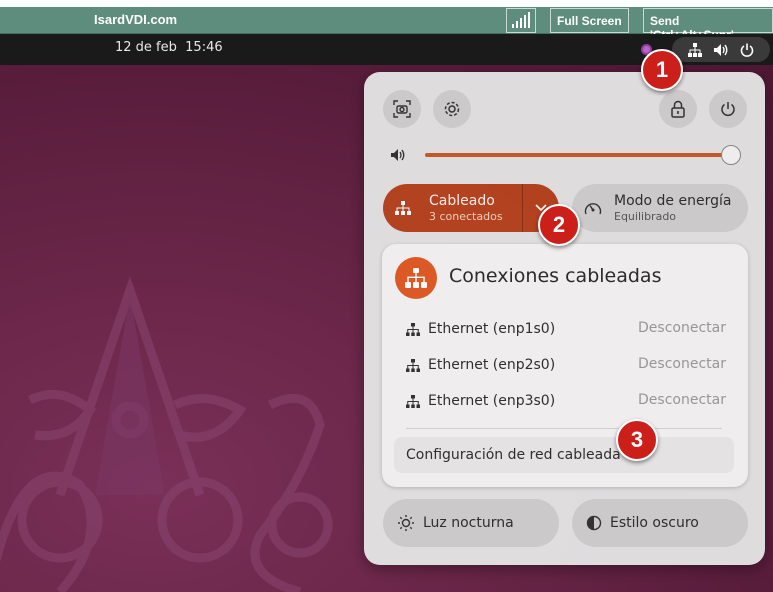 The height and width of the screenshot is (592, 773). Describe the element at coordinates (462, 200) in the screenshot. I see `wired-title: Cableado` at that location.